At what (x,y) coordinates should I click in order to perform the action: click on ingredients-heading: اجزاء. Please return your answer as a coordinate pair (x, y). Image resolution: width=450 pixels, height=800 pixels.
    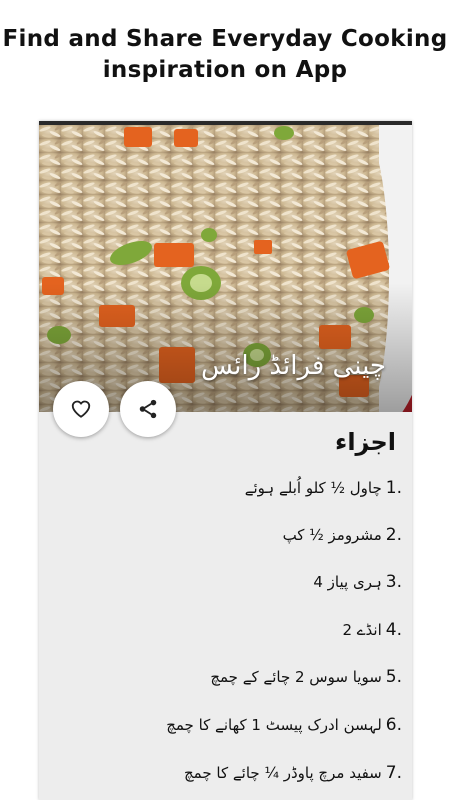
    Looking at the image, I should click on (365, 442).